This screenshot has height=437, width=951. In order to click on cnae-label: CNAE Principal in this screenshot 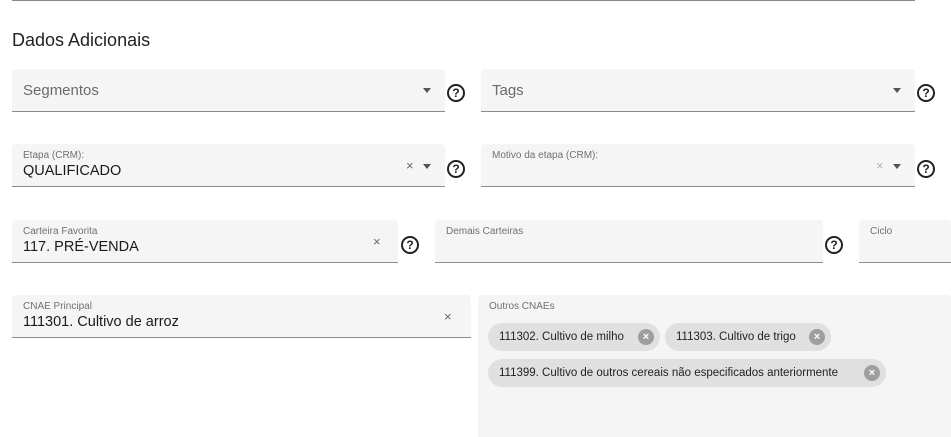, I will do `click(57, 306)`.